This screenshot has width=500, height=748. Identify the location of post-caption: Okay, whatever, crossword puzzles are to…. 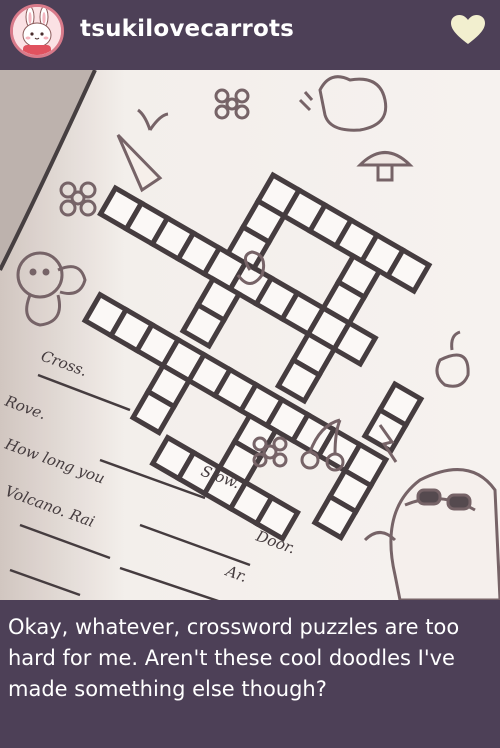
(234, 658).